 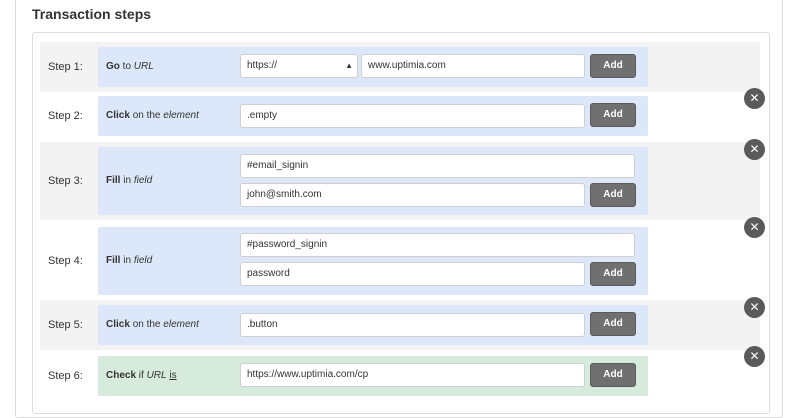 I want to click on step-label: Step 3:, so click(x=65, y=181).